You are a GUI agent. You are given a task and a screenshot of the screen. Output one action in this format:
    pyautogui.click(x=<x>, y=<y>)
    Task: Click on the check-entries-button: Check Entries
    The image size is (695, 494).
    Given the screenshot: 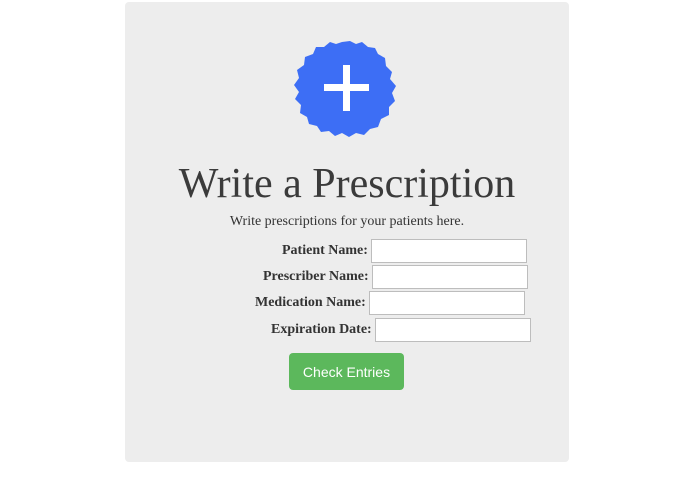 What is the action you would take?
    pyautogui.click(x=346, y=371)
    